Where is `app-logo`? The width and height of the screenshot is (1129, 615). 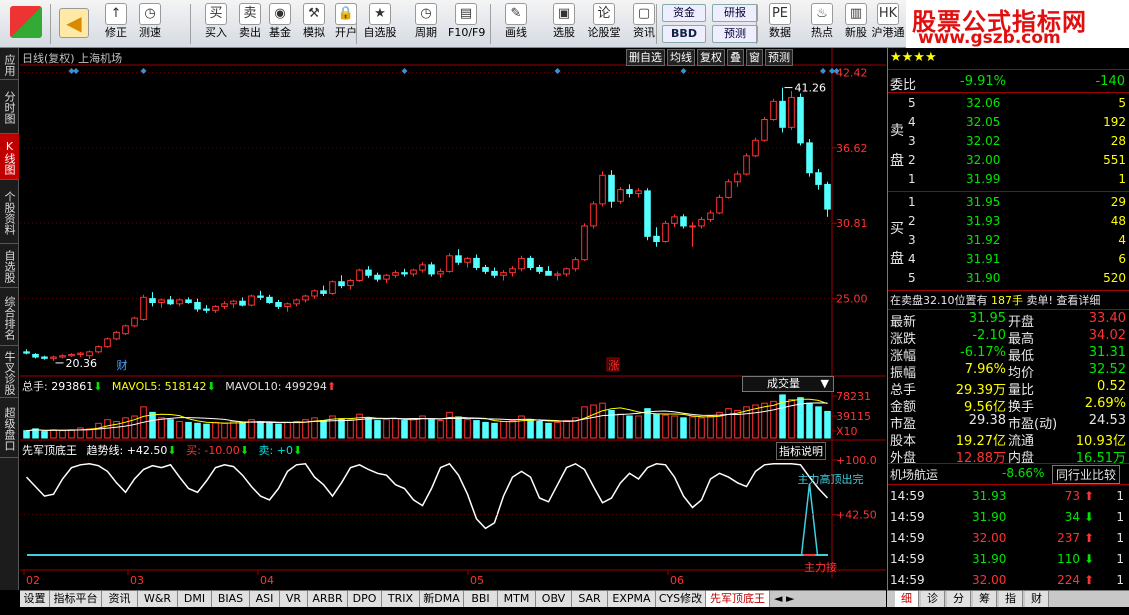
app-logo is located at coordinates (26, 24).